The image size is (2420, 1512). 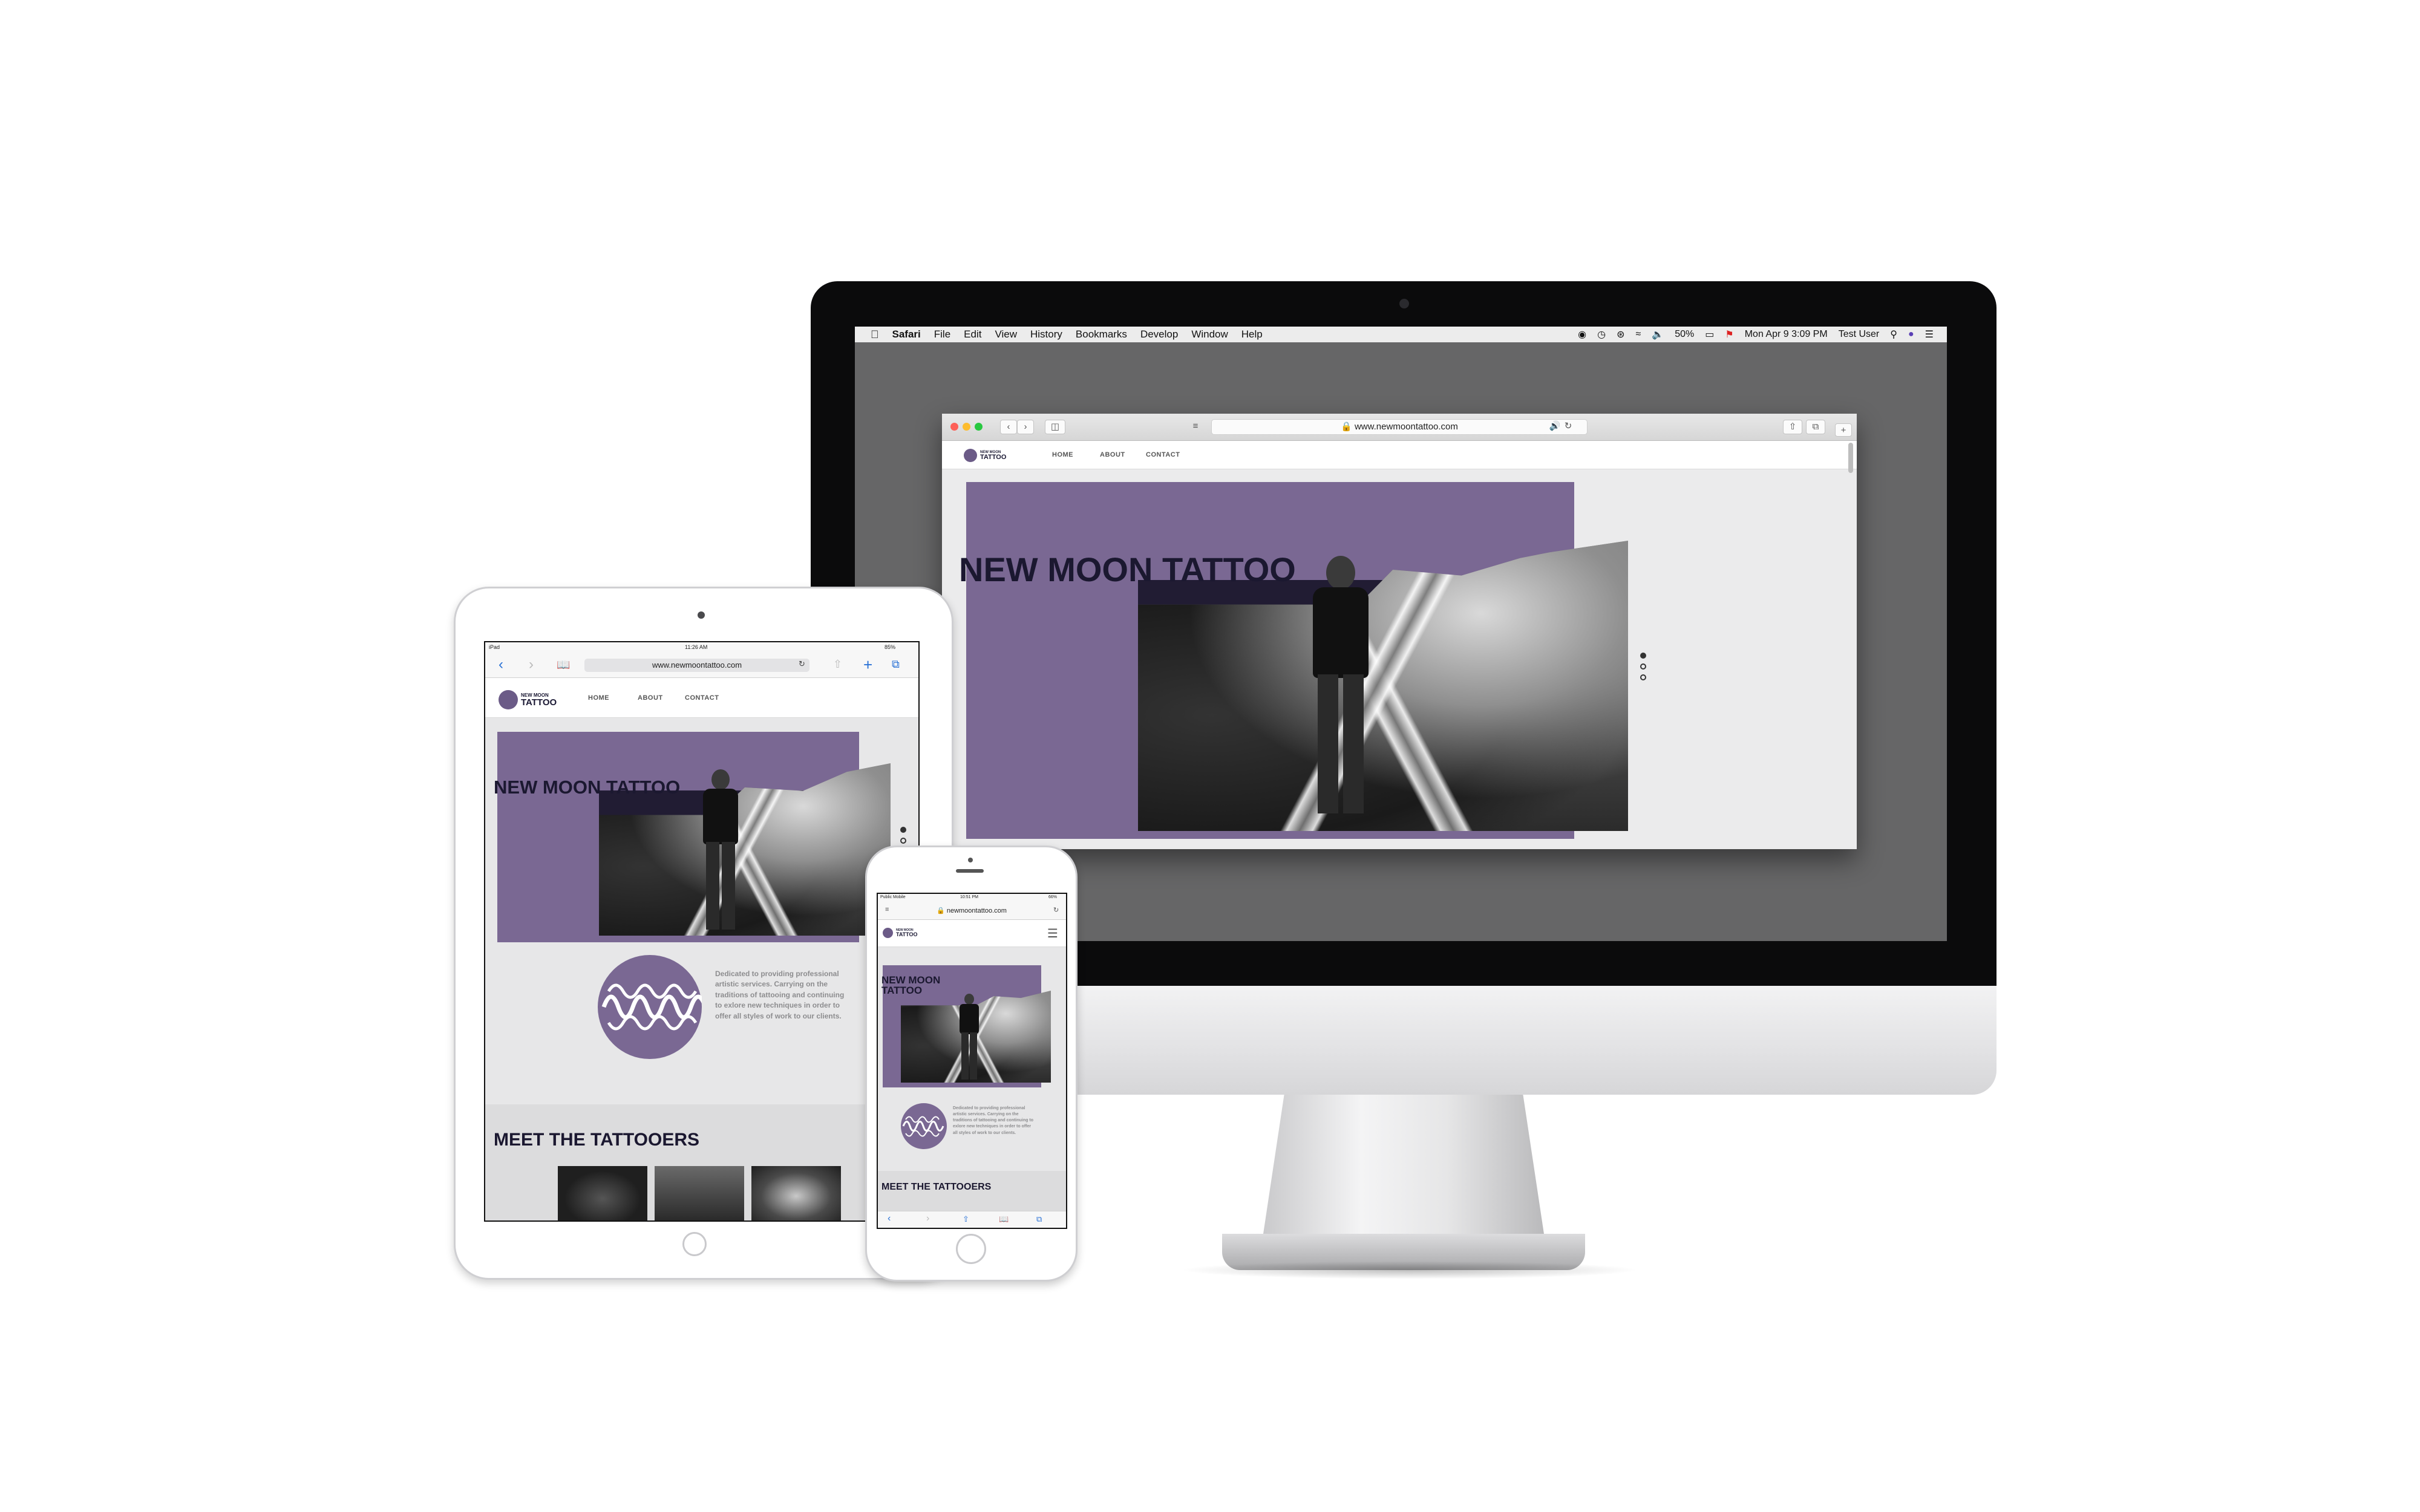 I want to click on ipad-url: www.newmoontattoo.com, so click(x=697, y=665).